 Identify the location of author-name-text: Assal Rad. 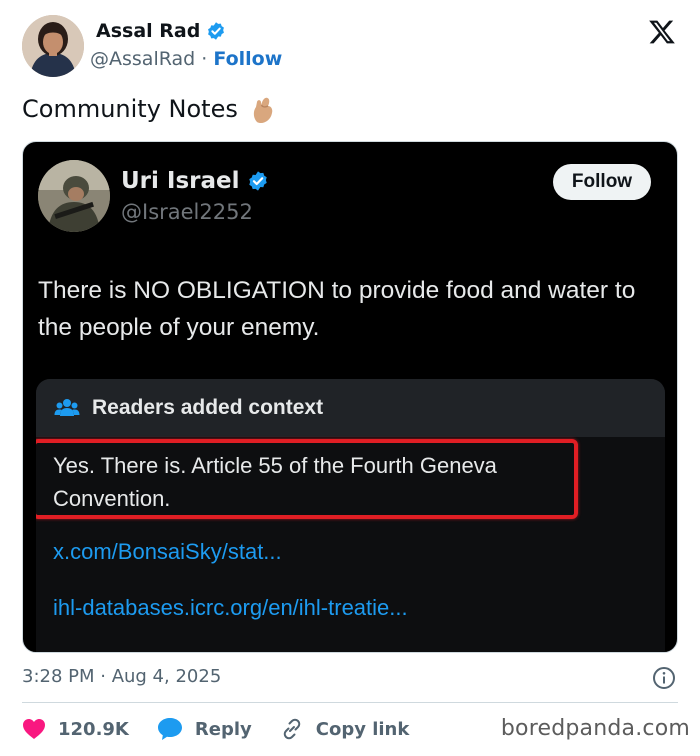
(148, 31).